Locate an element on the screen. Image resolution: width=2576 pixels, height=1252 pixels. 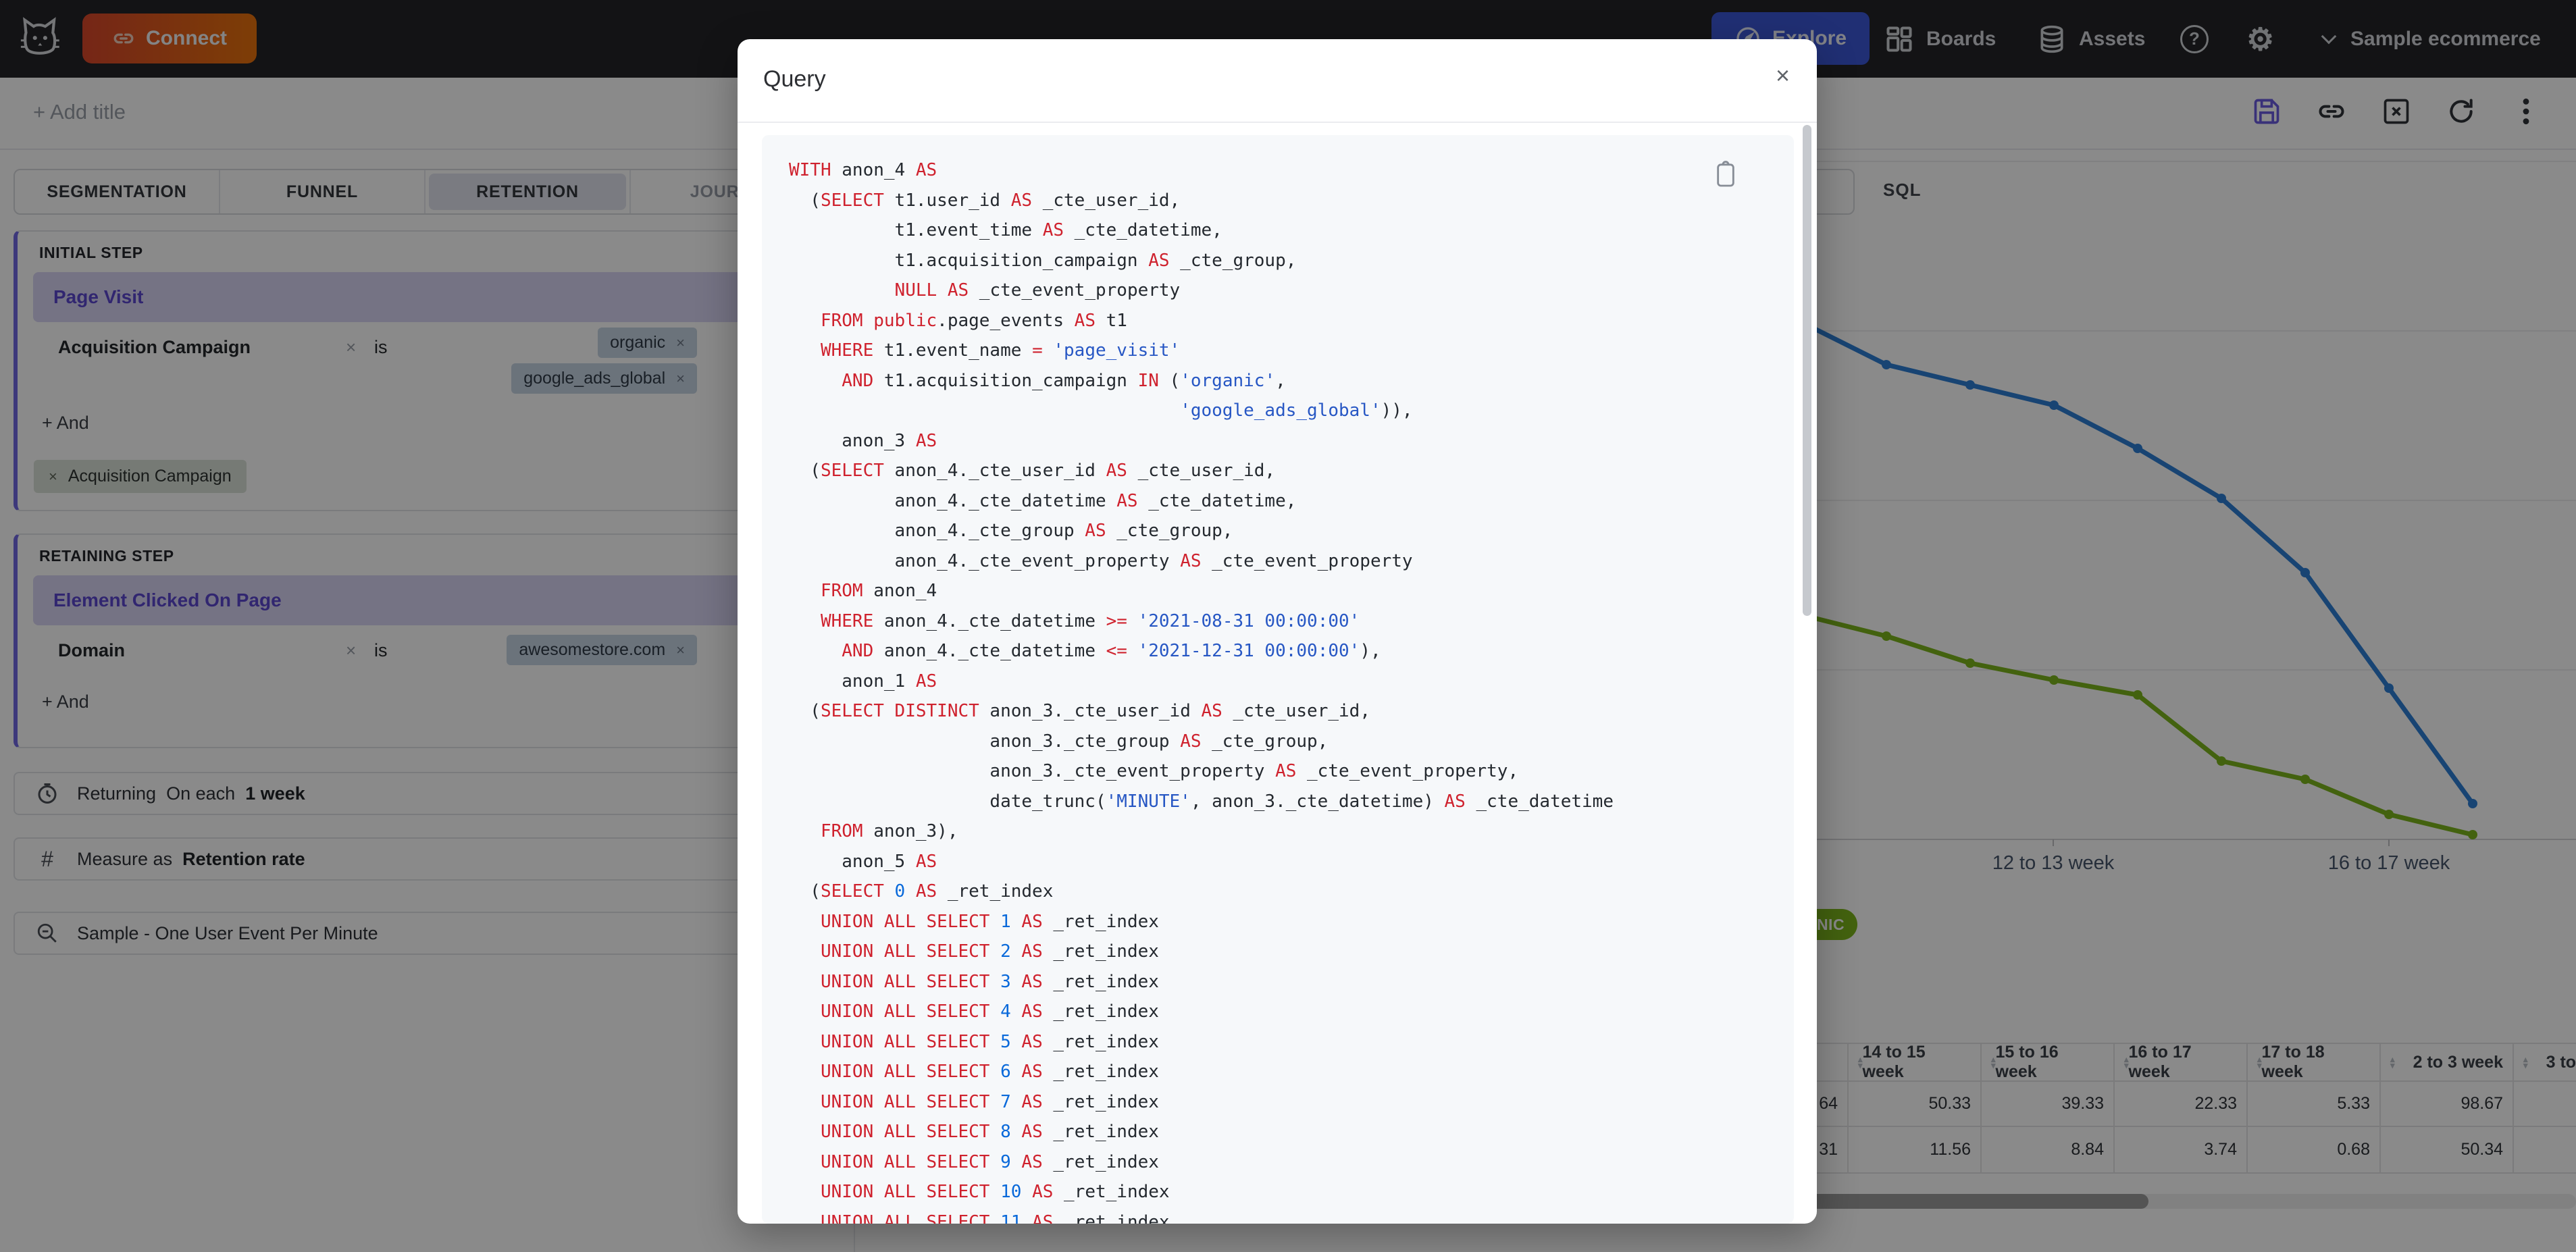
modal-title: Query is located at coordinates (795, 79).